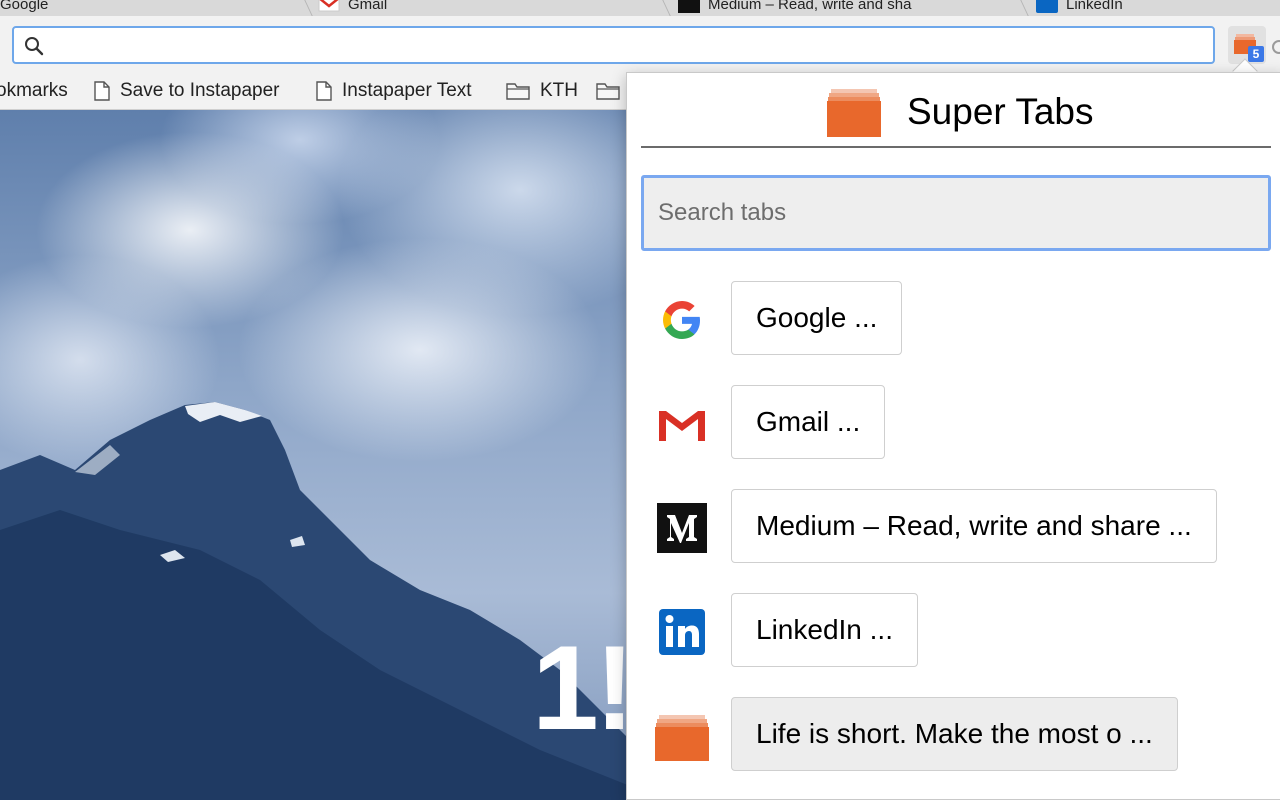  I want to click on super-tabs-icon, so click(682, 738).